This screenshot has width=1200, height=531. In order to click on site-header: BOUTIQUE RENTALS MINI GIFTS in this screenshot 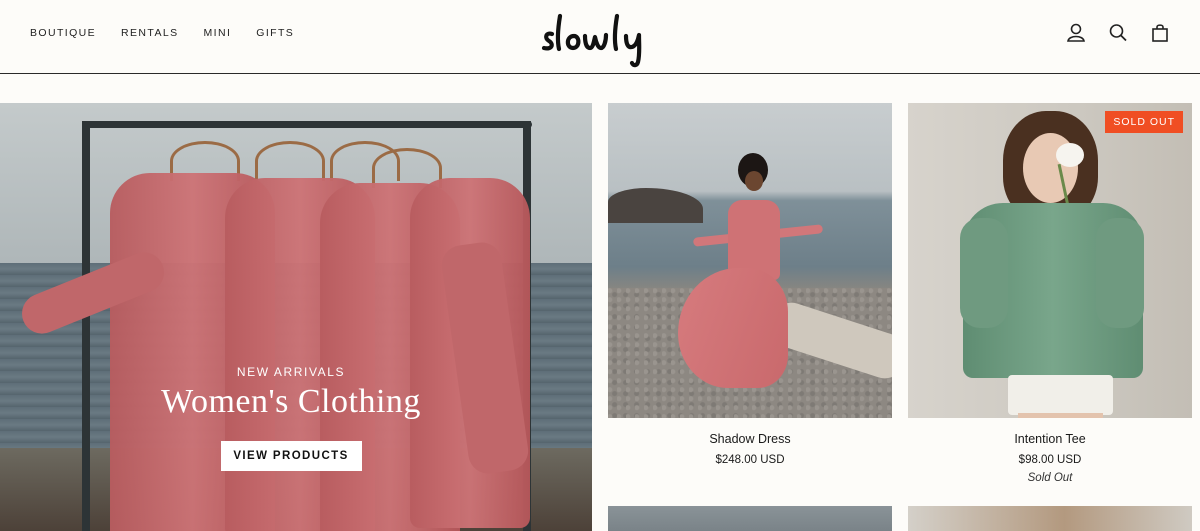, I will do `click(600, 37)`.